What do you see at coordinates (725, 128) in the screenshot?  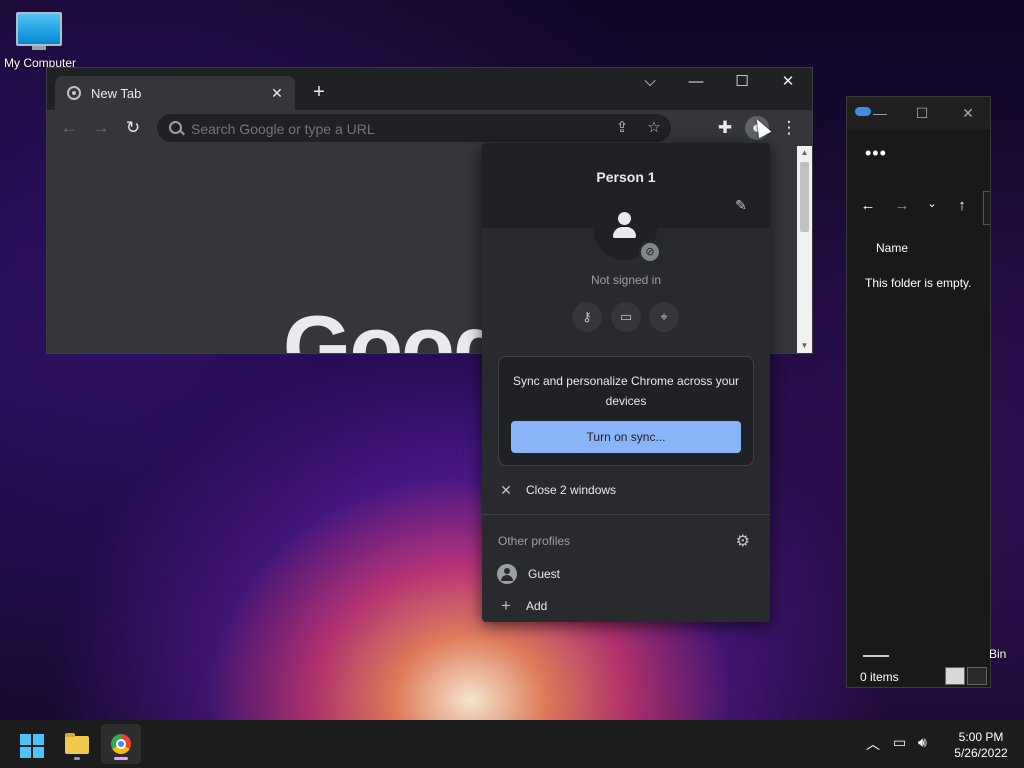 I see `extensions-puzzle-icon: ✚` at bounding box center [725, 128].